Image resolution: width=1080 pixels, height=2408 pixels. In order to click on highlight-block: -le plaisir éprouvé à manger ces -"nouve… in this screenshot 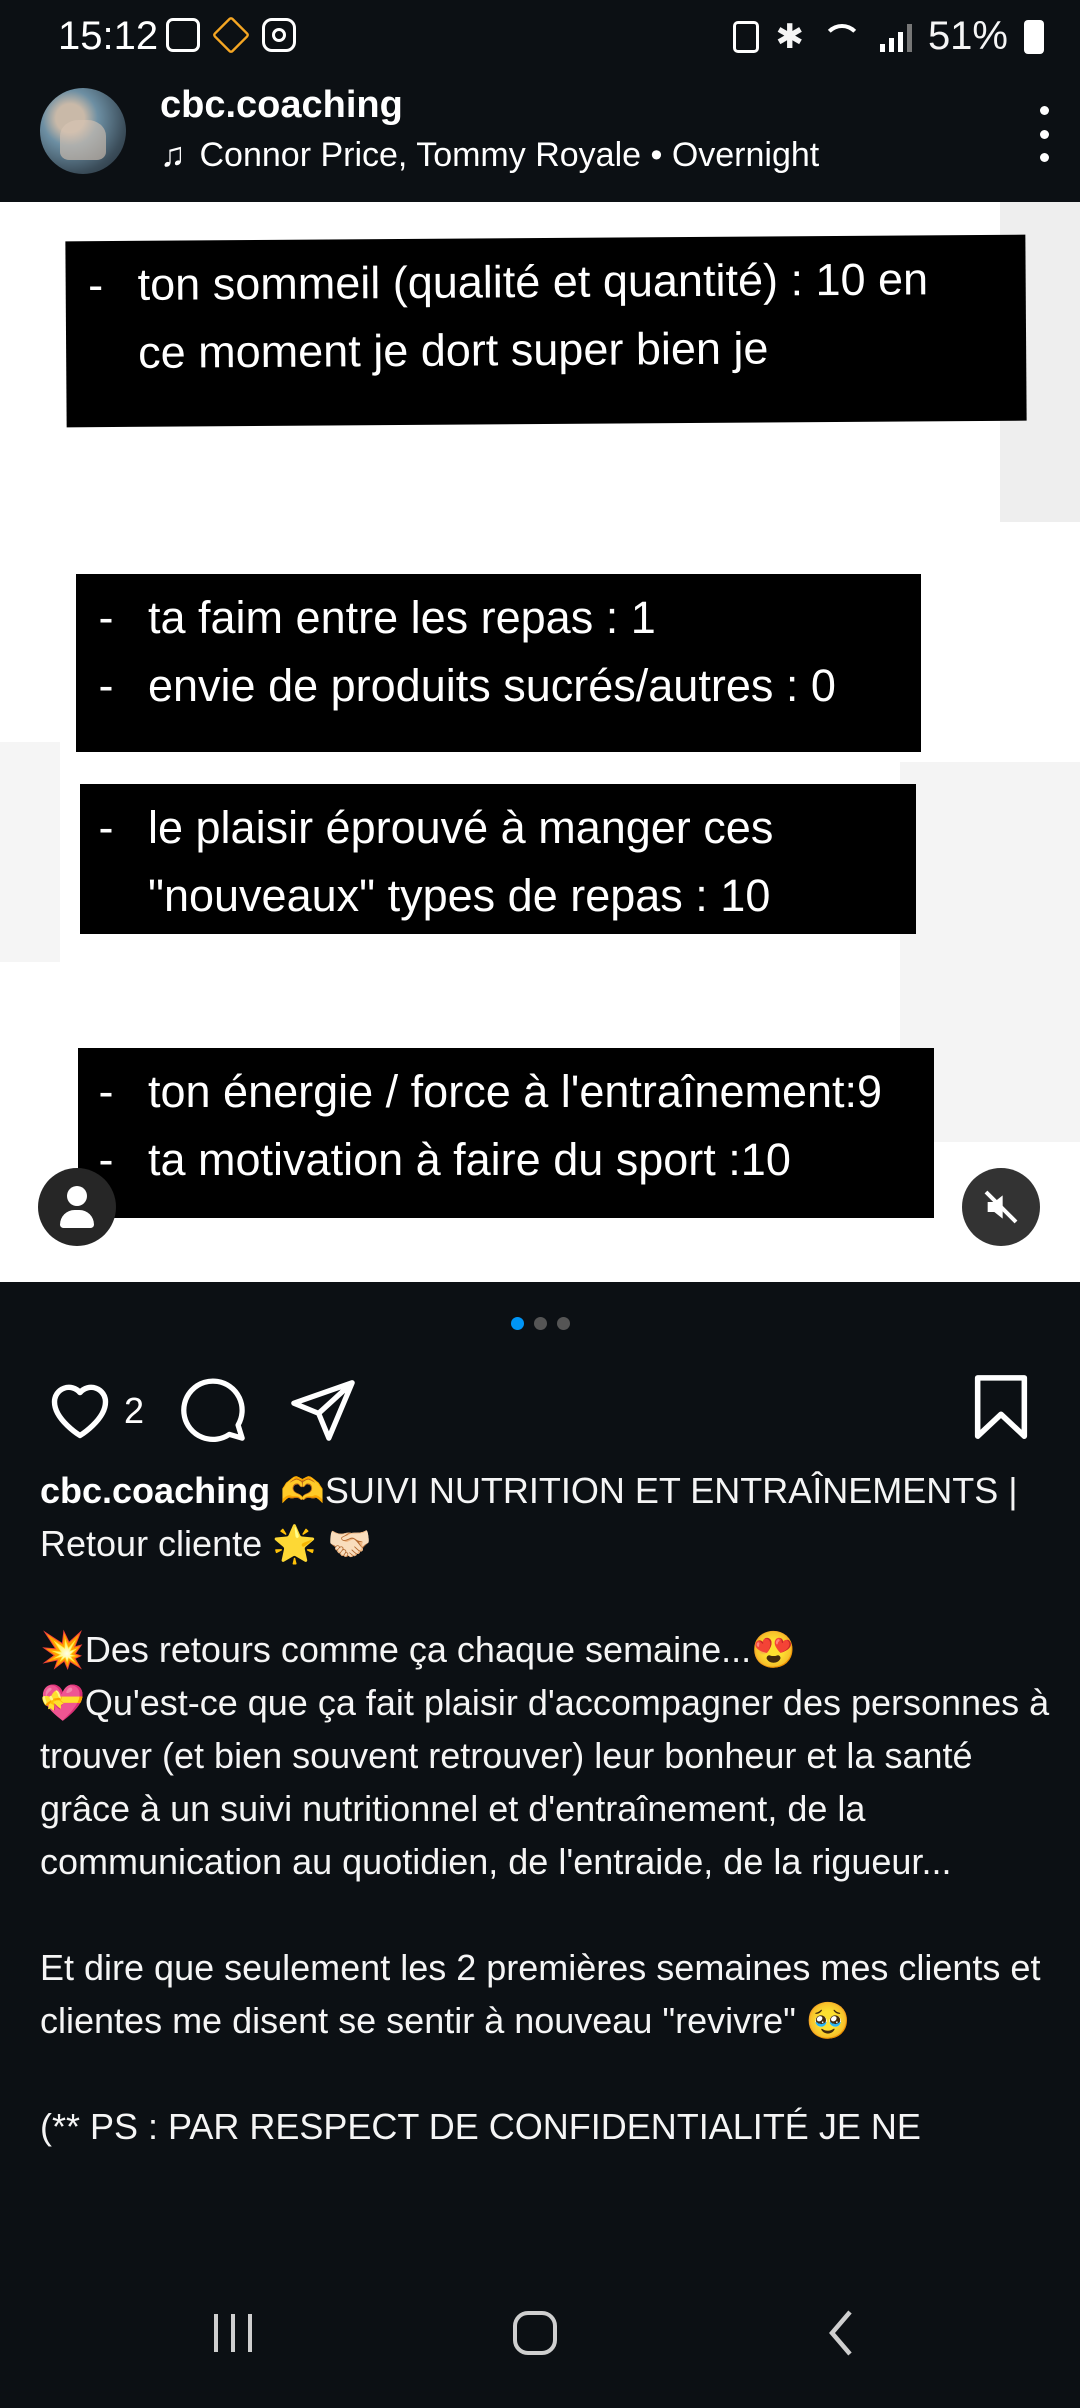, I will do `click(498, 859)`.